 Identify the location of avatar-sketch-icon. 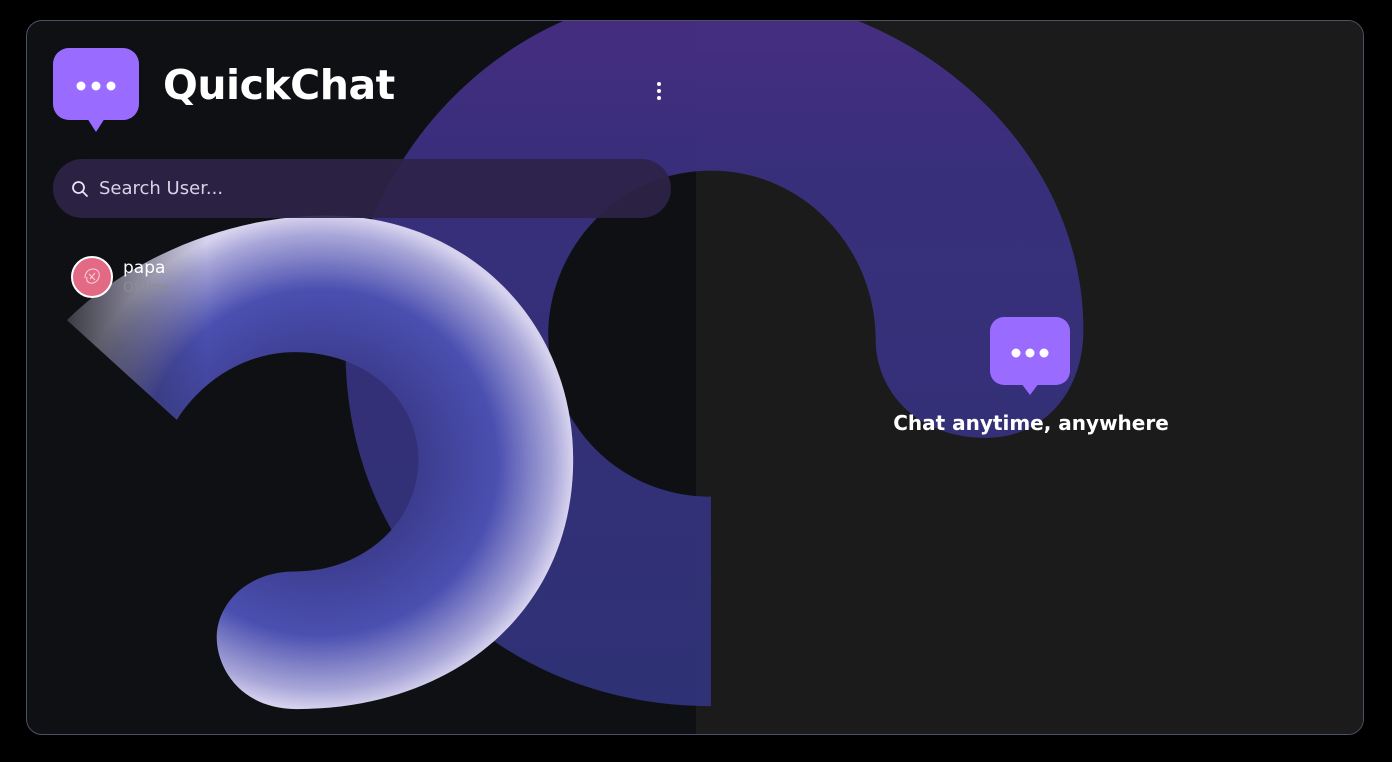
(92, 276).